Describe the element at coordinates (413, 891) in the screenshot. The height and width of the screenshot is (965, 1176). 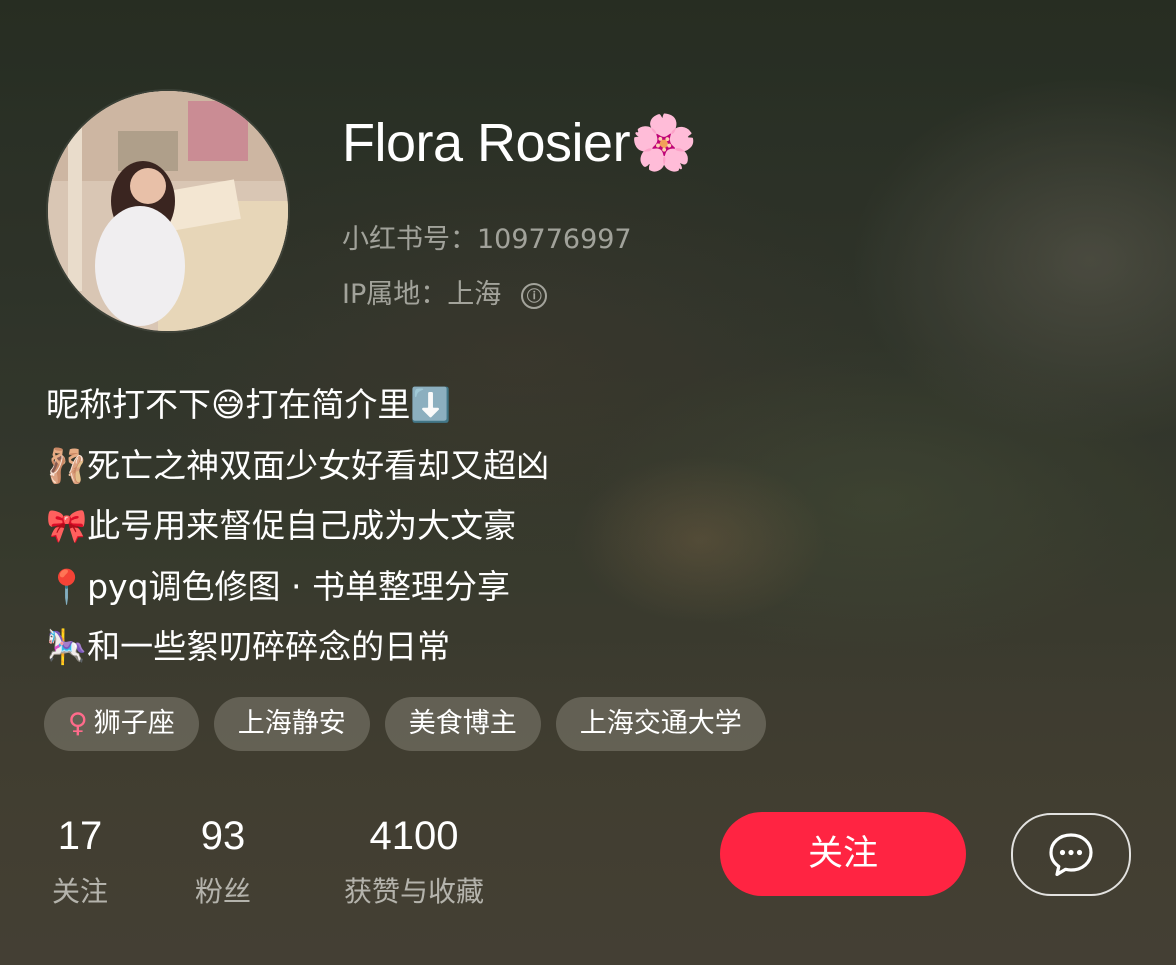
I see `stat-label: 获赞与收藏` at that location.